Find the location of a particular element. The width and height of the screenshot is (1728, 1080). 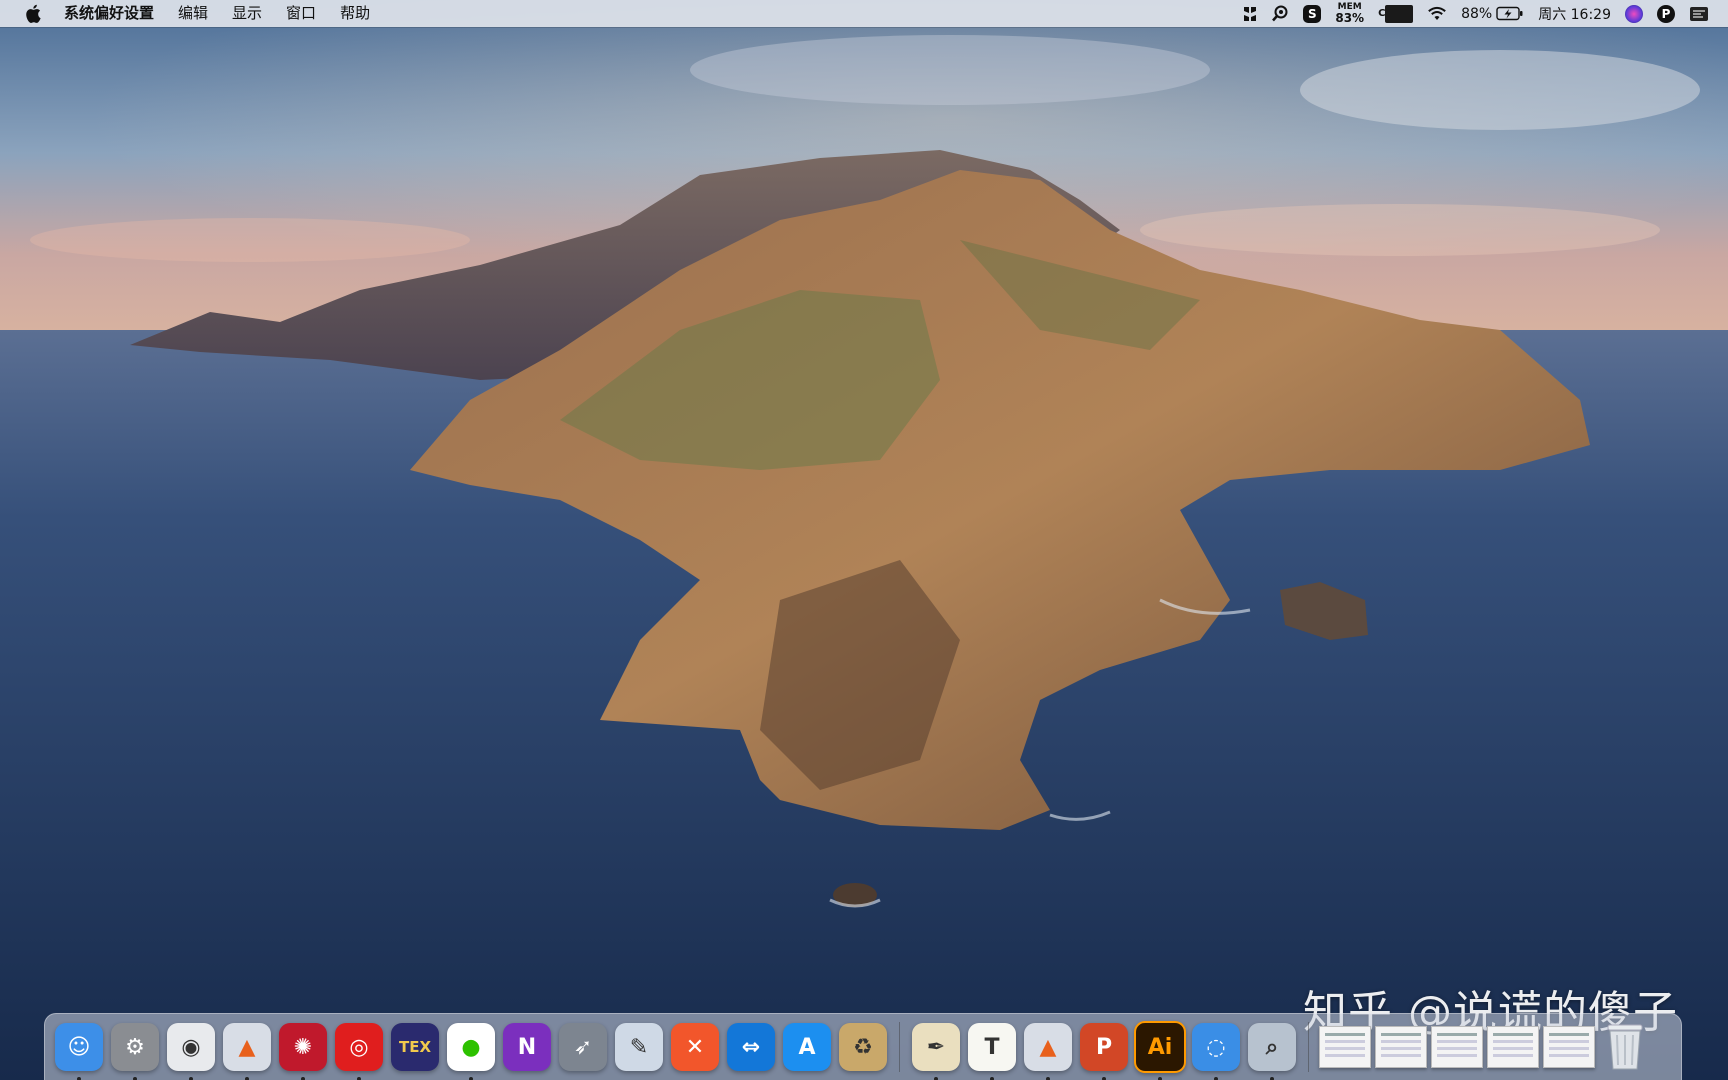

dock-item-chrome: ◉ is located at coordinates (191, 1050).